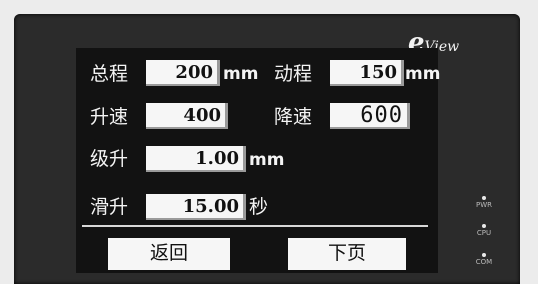 This screenshot has width=538, height=284. I want to click on total-travel-label: 总程, so click(109, 74).